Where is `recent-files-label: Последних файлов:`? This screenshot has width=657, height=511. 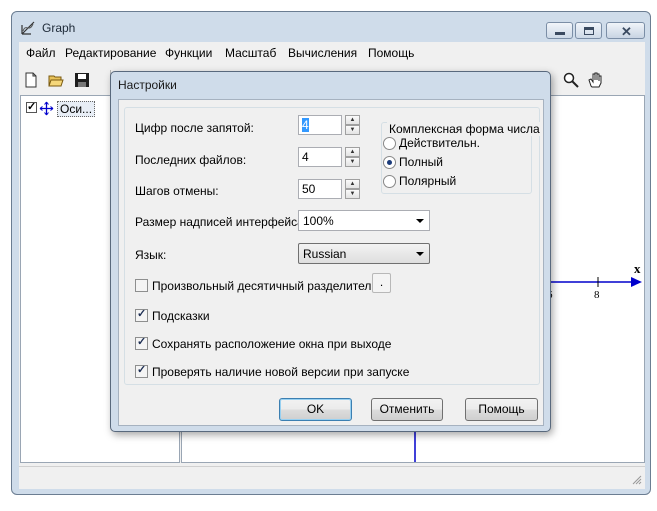
recent-files-label: Последних файлов: is located at coordinates (191, 160).